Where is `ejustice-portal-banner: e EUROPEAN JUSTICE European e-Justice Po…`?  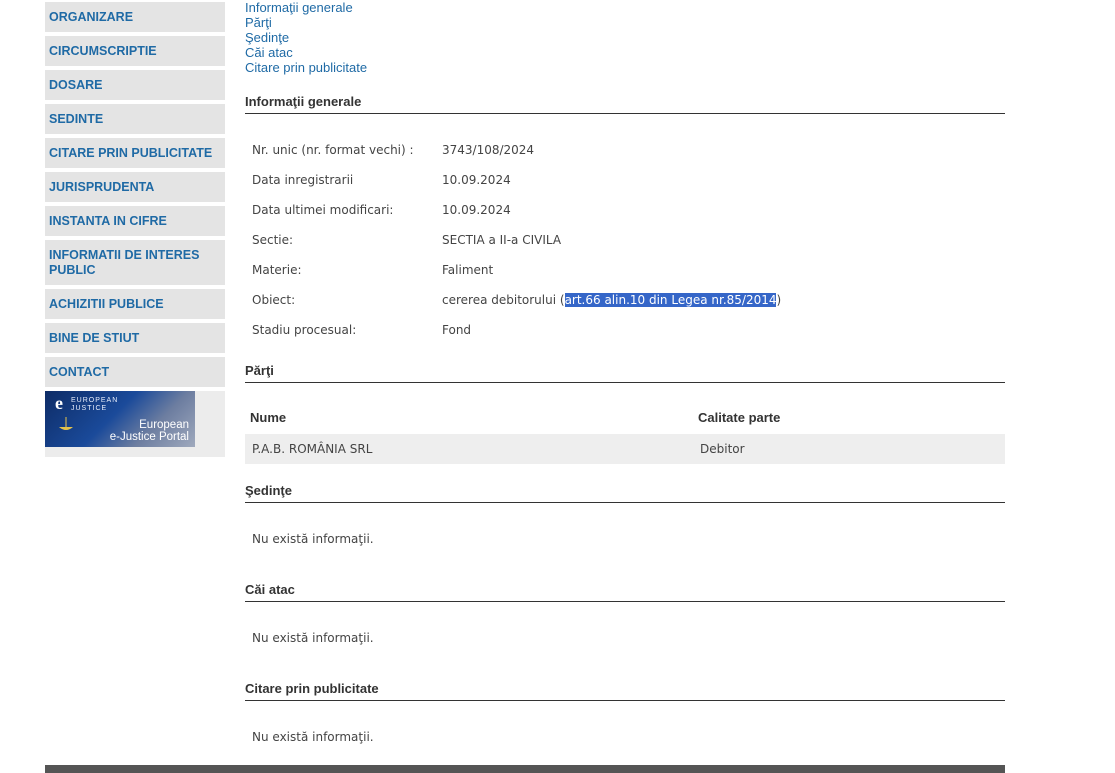 ejustice-portal-banner: e EUROPEAN JUSTICE European e-Justice Po… is located at coordinates (120, 419).